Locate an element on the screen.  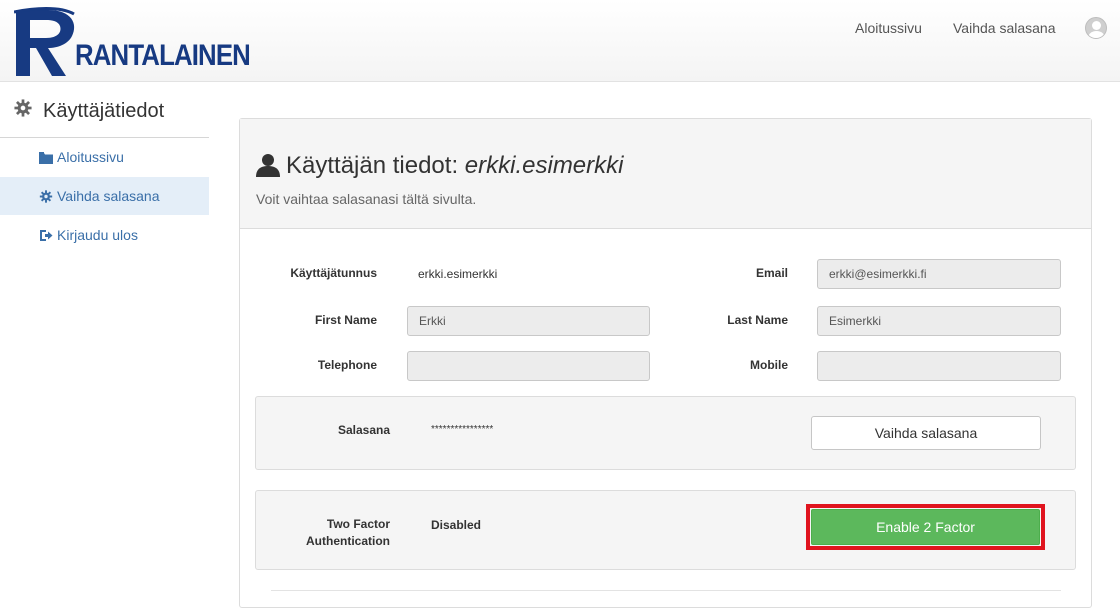
sidebar-title: Käyttäjätiedot is located at coordinates (104, 111).